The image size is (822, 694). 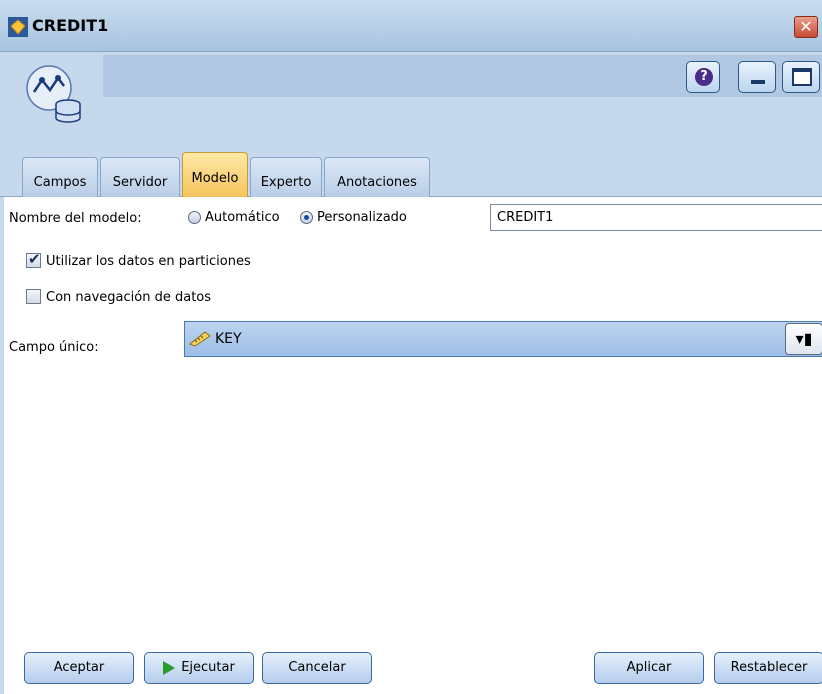 I want to click on maximize-button, so click(x=801, y=77).